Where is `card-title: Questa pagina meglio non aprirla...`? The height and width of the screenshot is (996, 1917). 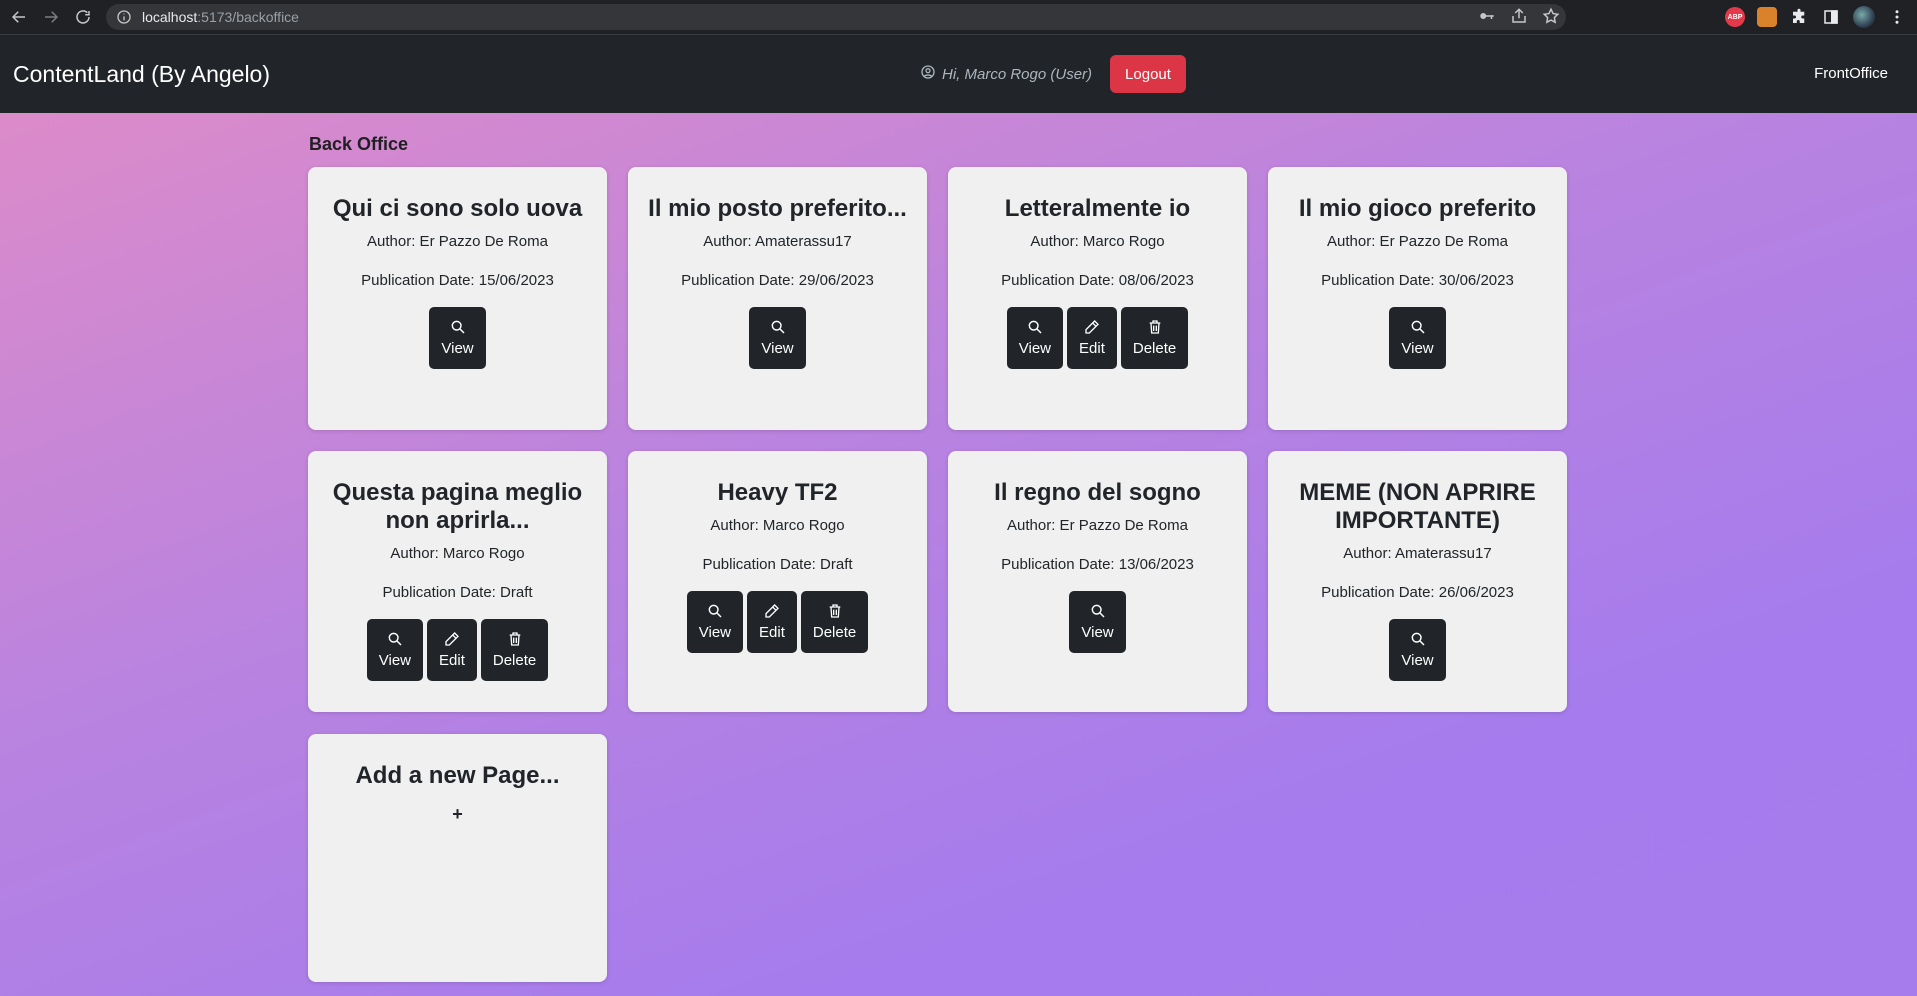 card-title: Questa pagina meglio non aprirla... is located at coordinates (457, 506).